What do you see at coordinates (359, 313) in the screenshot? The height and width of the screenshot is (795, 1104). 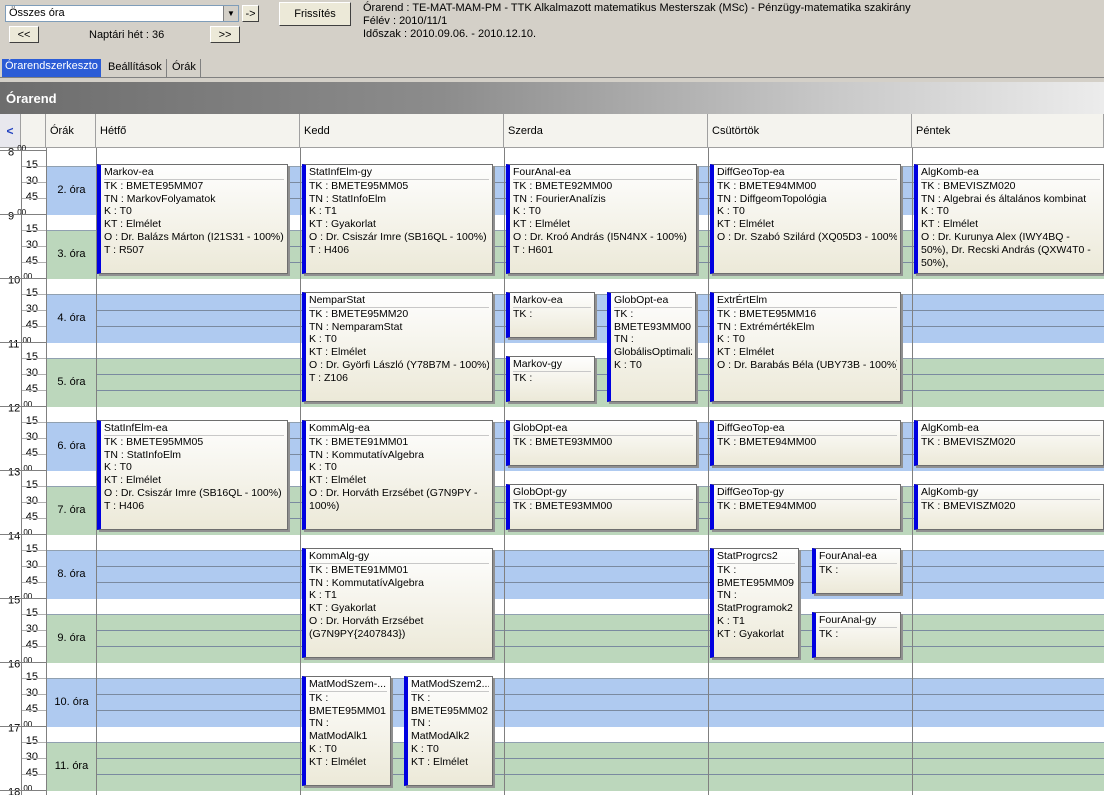 I see `event-detail: TK : BMETE95MM20` at bounding box center [359, 313].